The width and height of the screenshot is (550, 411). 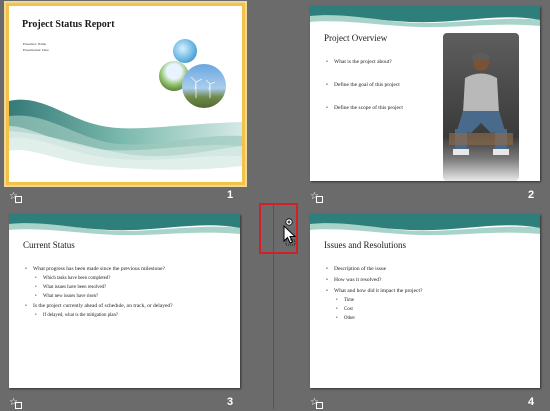 What do you see at coordinates (230, 402) in the screenshot?
I see `slide-number-3: 3` at bounding box center [230, 402].